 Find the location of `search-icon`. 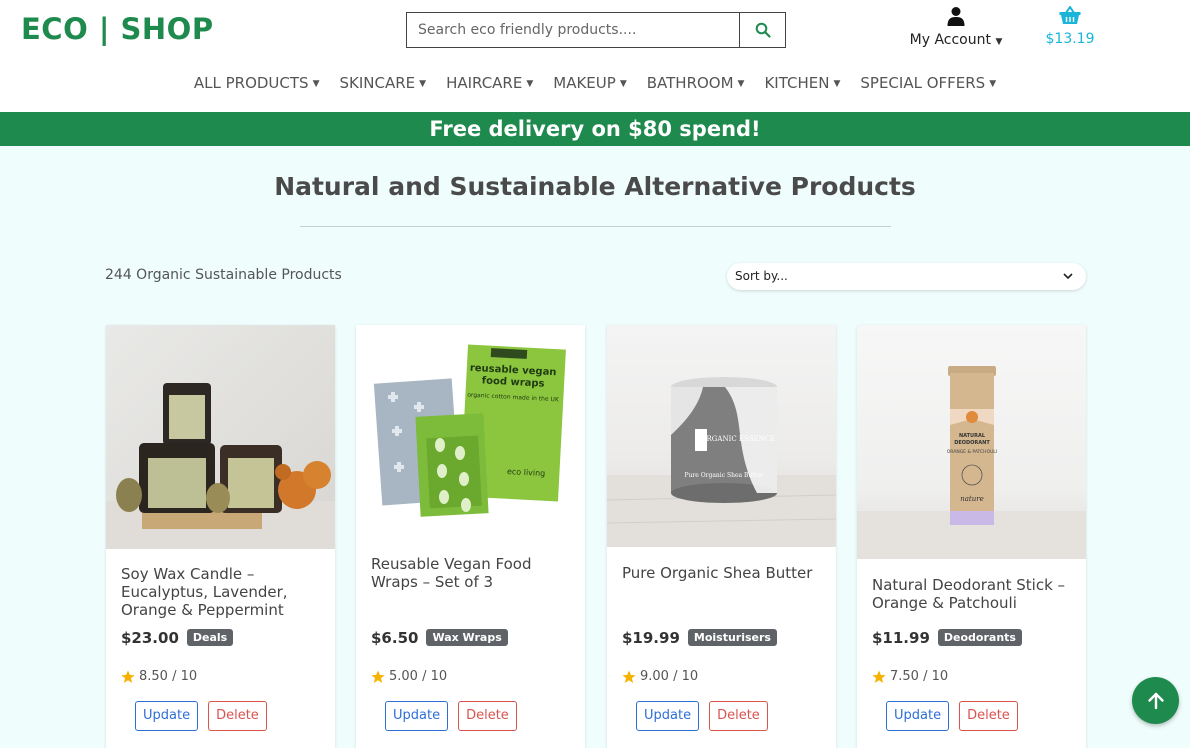

search-icon is located at coordinates (763, 30).